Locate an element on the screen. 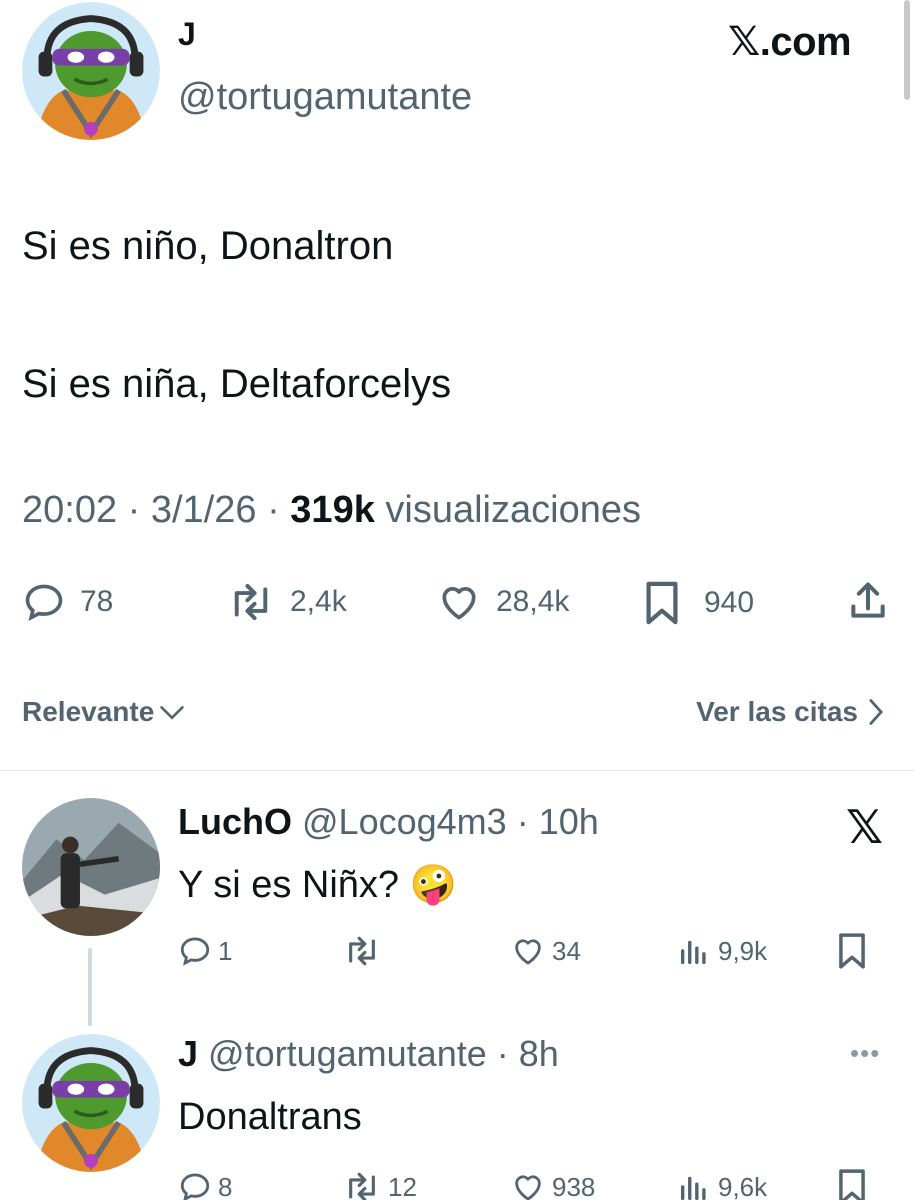  tweet-meta: 20:02 · 3/1/26 · 319k visualizaciones is located at coordinates (331, 510).